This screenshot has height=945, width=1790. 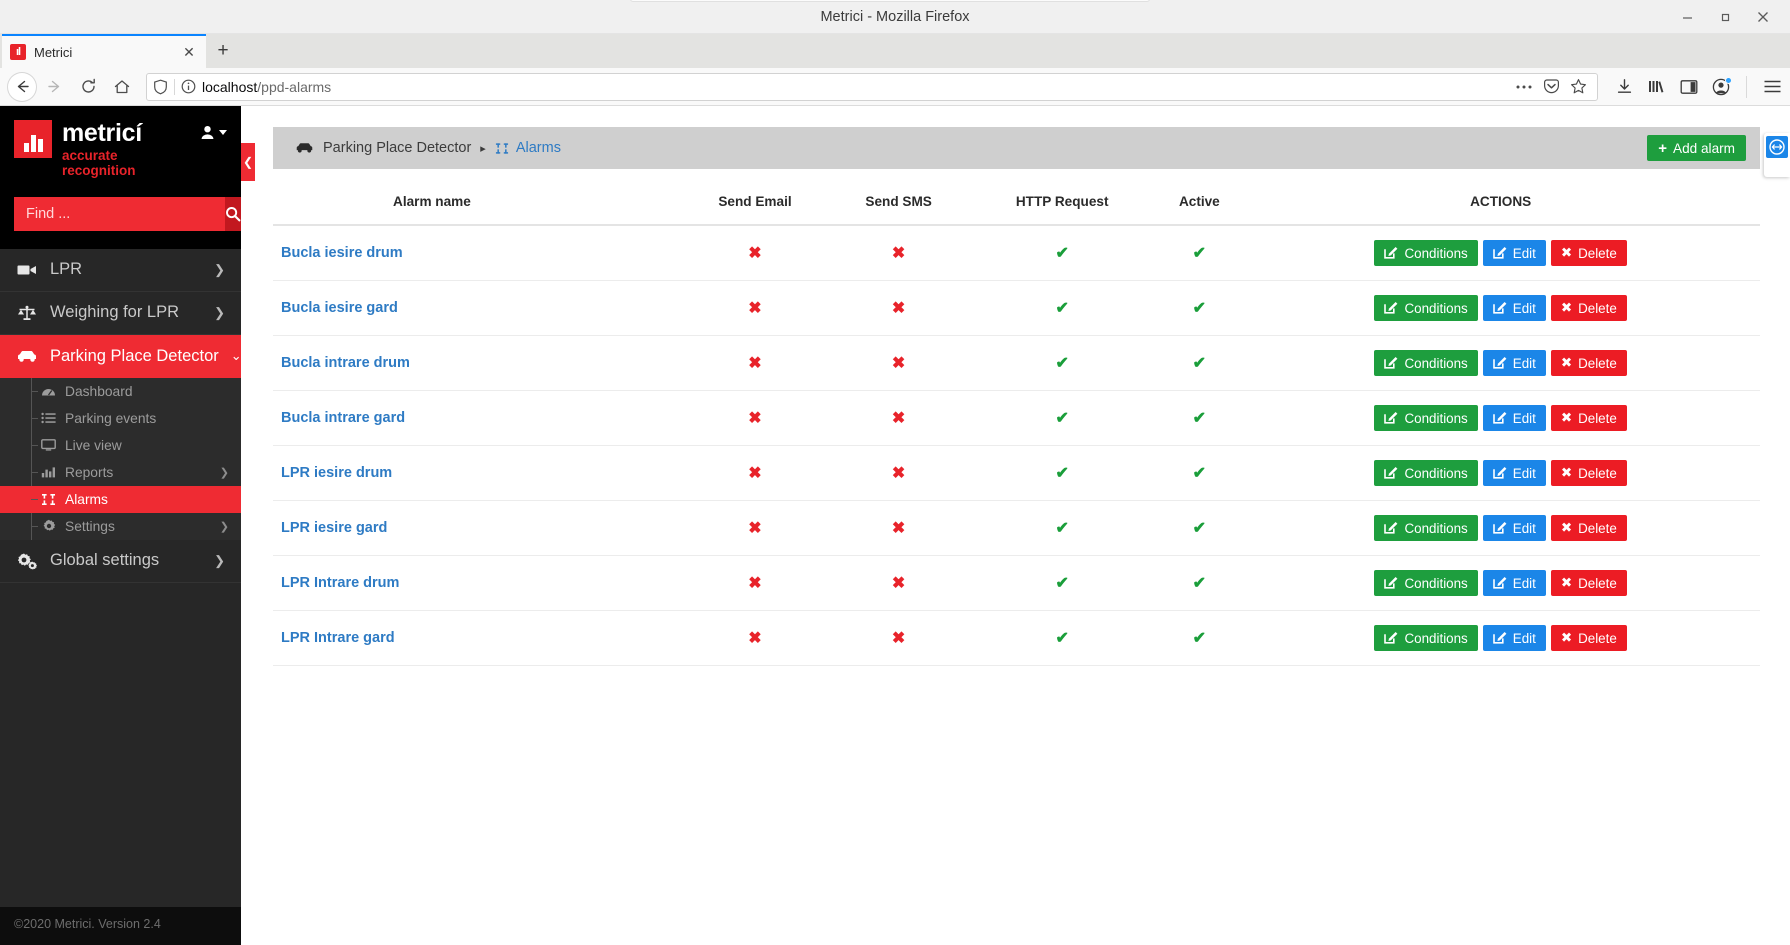 What do you see at coordinates (88, 87) in the screenshot?
I see `reload-icon` at bounding box center [88, 87].